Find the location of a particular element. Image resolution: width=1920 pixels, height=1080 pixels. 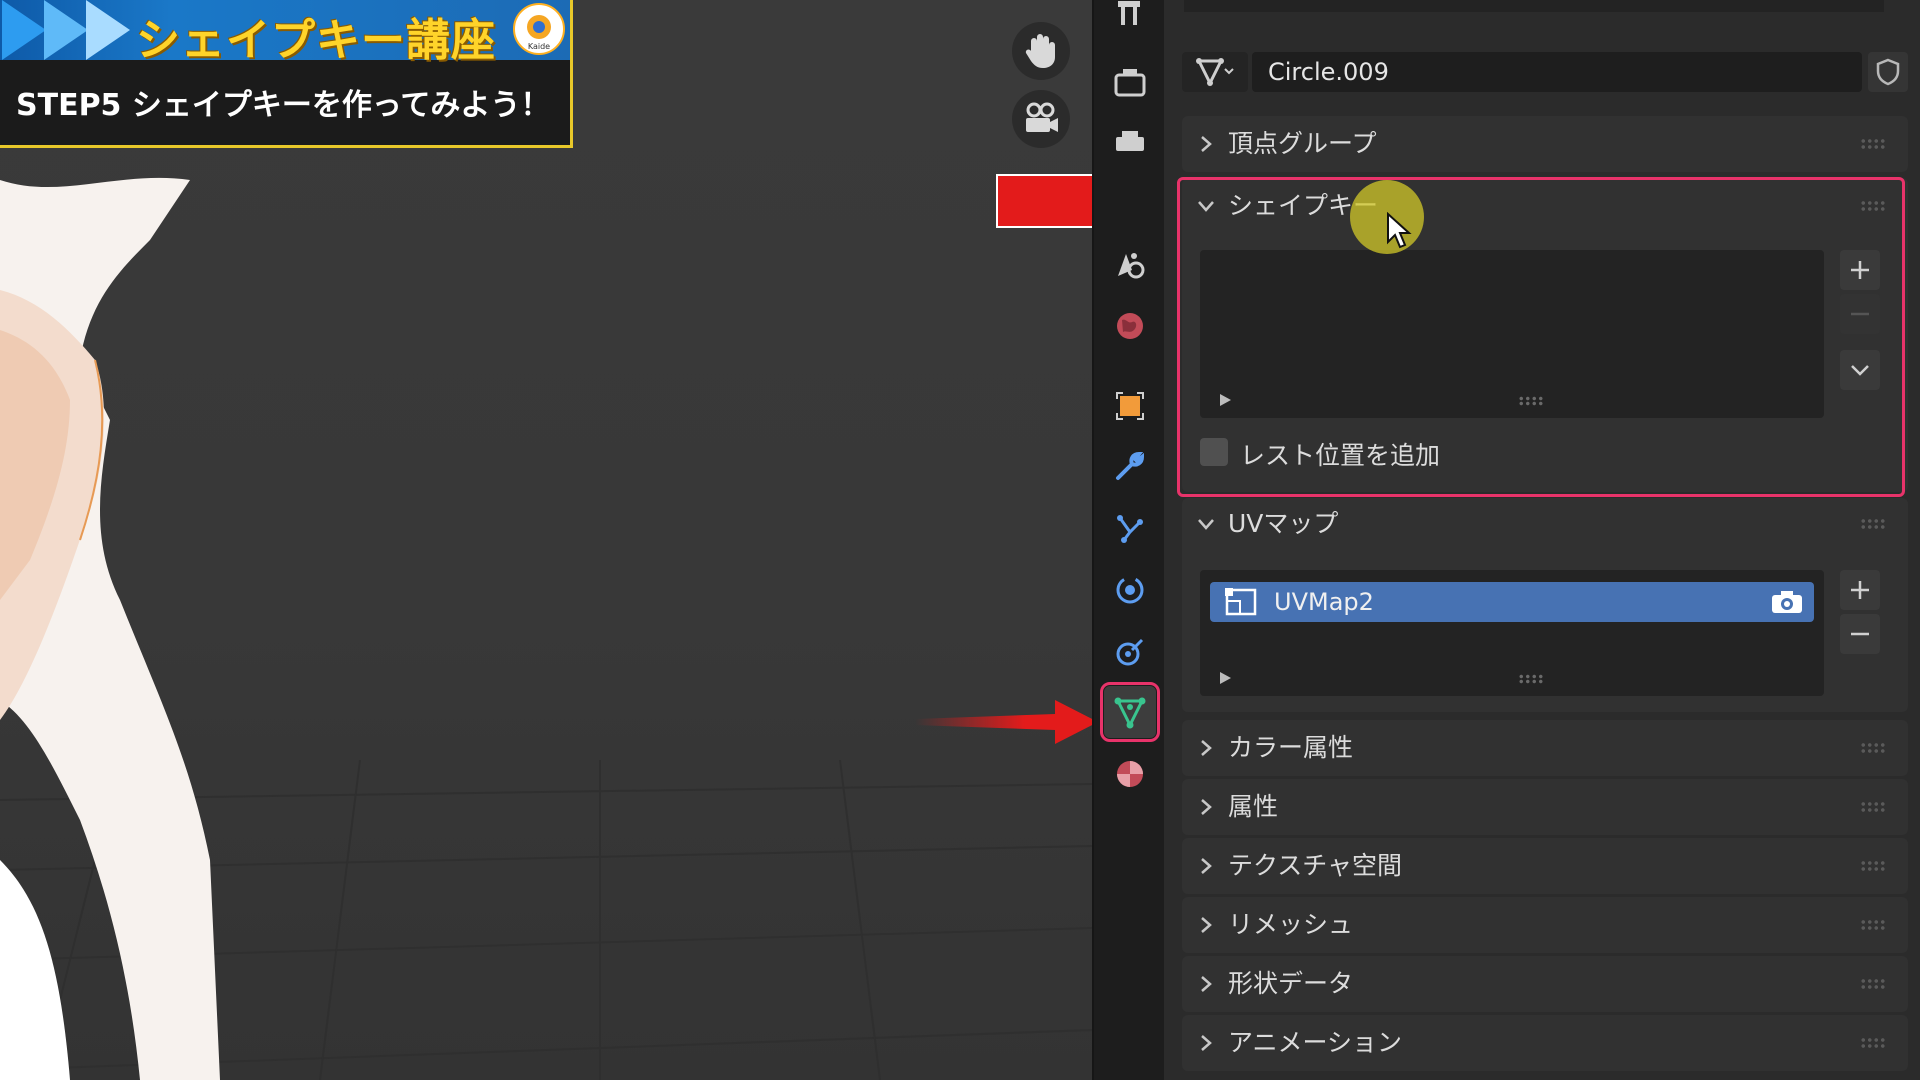

section-texture-space: テクスチャ空間 is located at coordinates (1545, 866).